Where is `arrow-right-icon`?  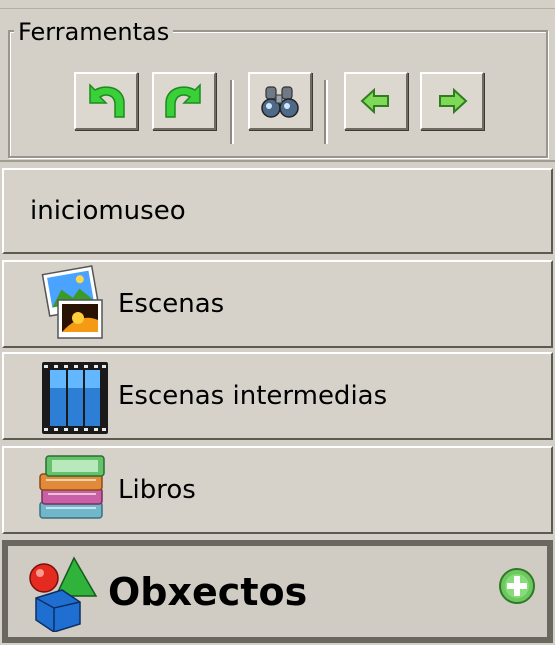 arrow-right-icon is located at coordinates (453, 101).